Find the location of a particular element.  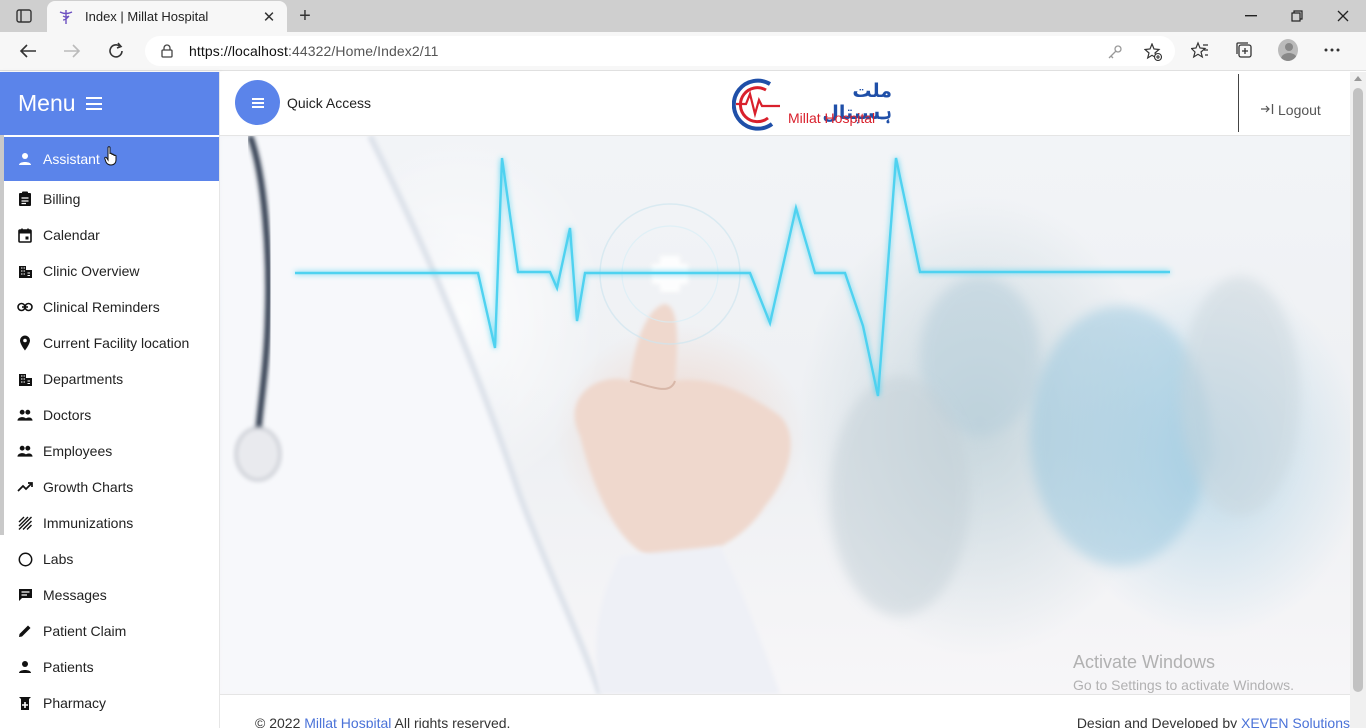

clipboard-icon is located at coordinates (25, 199).